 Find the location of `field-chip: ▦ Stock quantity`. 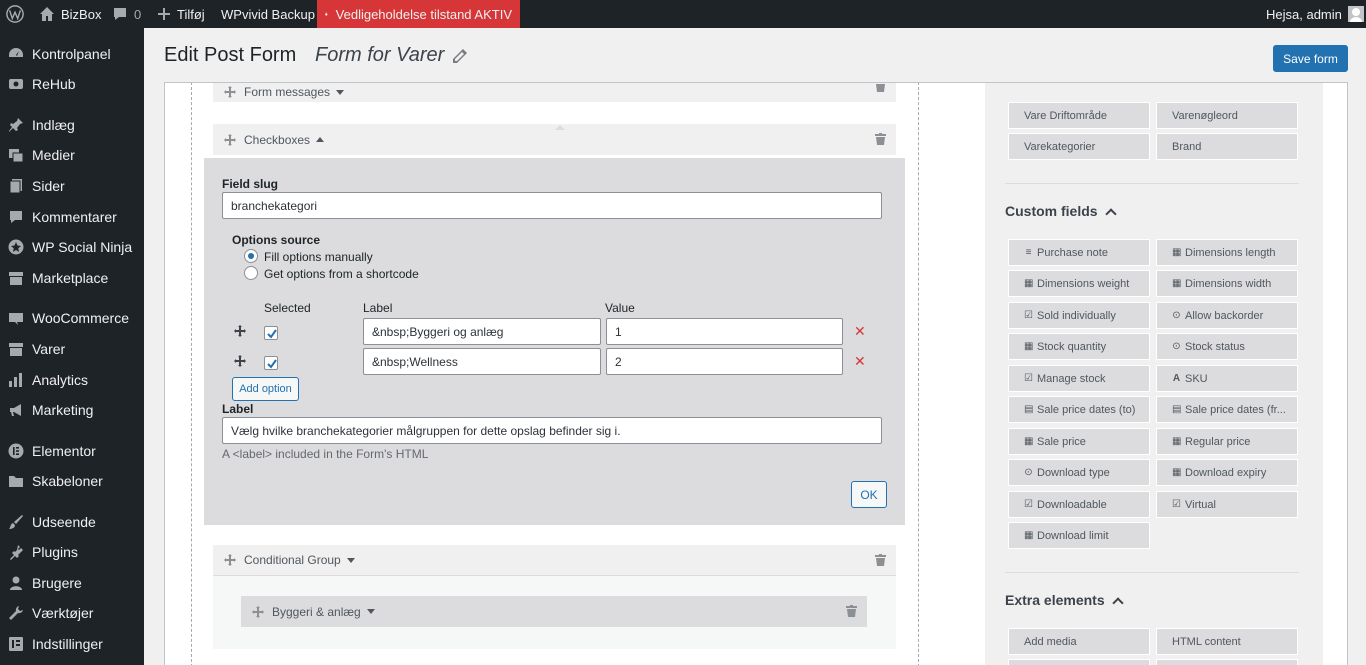

field-chip: ▦ Stock quantity is located at coordinates (1079, 346).